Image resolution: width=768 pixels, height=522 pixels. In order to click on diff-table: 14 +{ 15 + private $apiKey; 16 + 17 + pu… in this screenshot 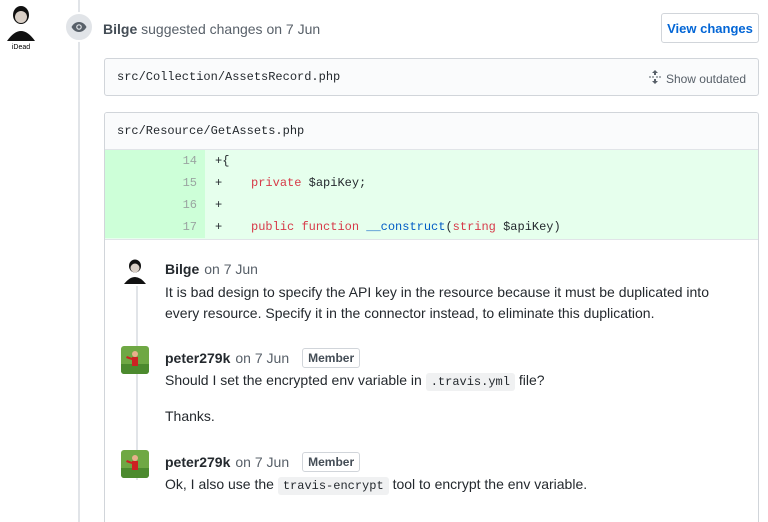, I will do `click(431, 194)`.